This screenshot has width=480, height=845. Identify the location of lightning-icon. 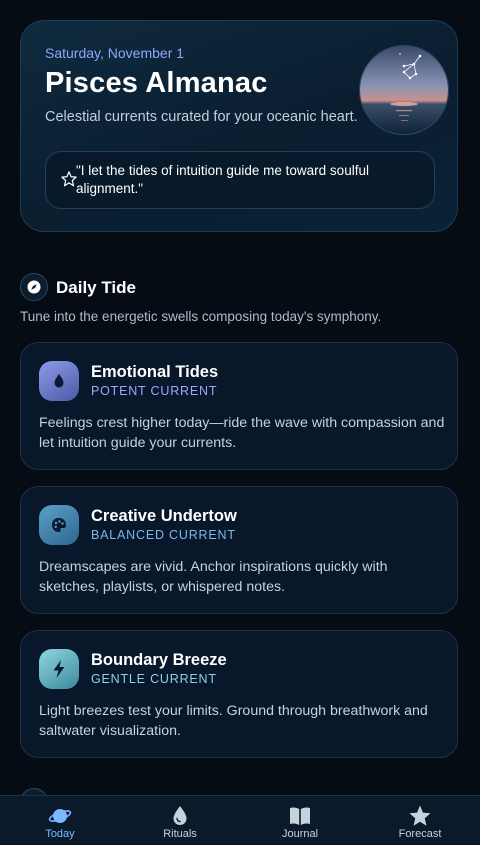
(59, 669).